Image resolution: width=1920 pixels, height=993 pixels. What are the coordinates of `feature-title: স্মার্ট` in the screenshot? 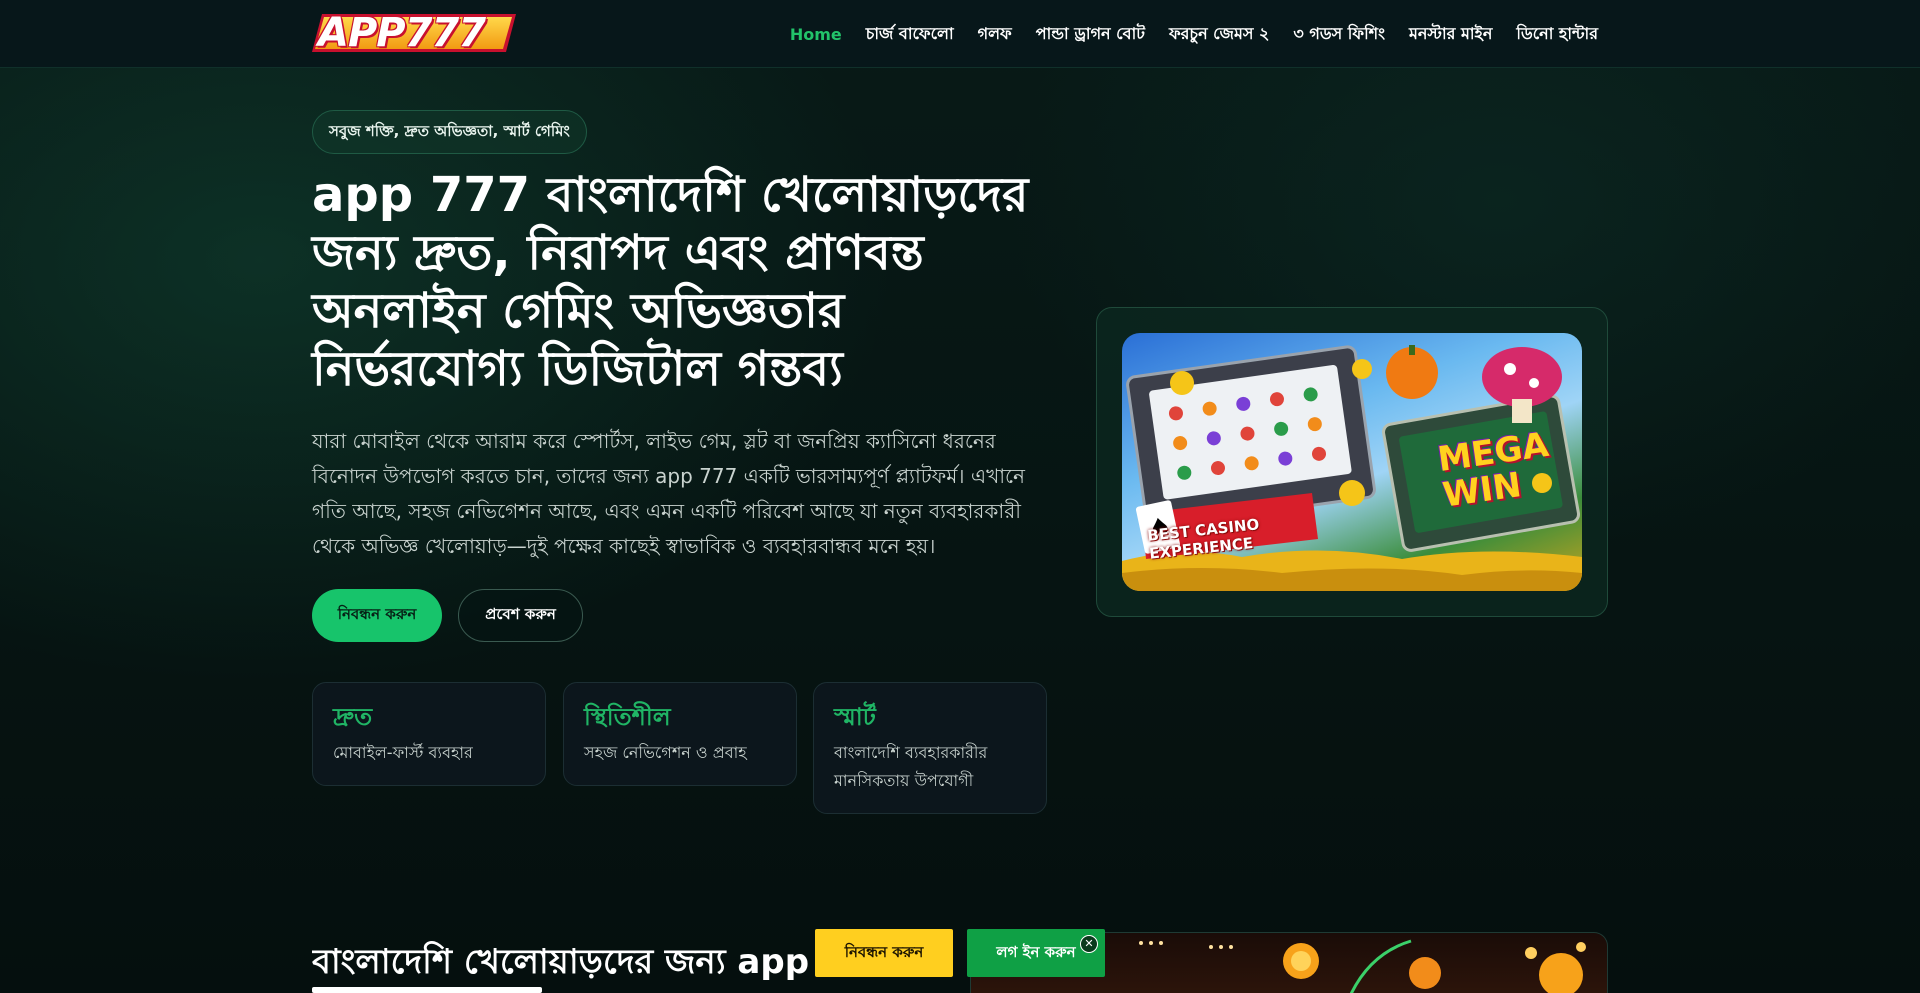 It's located at (855, 717).